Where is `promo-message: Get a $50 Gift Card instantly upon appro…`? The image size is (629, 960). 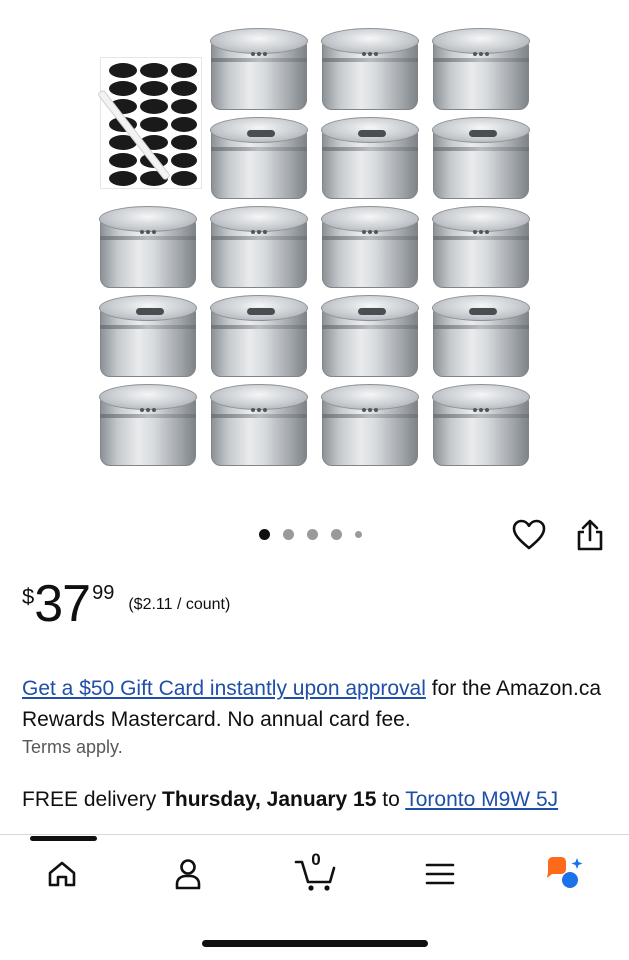 promo-message: Get a $50 Gift Card instantly upon appro… is located at coordinates (317, 704).